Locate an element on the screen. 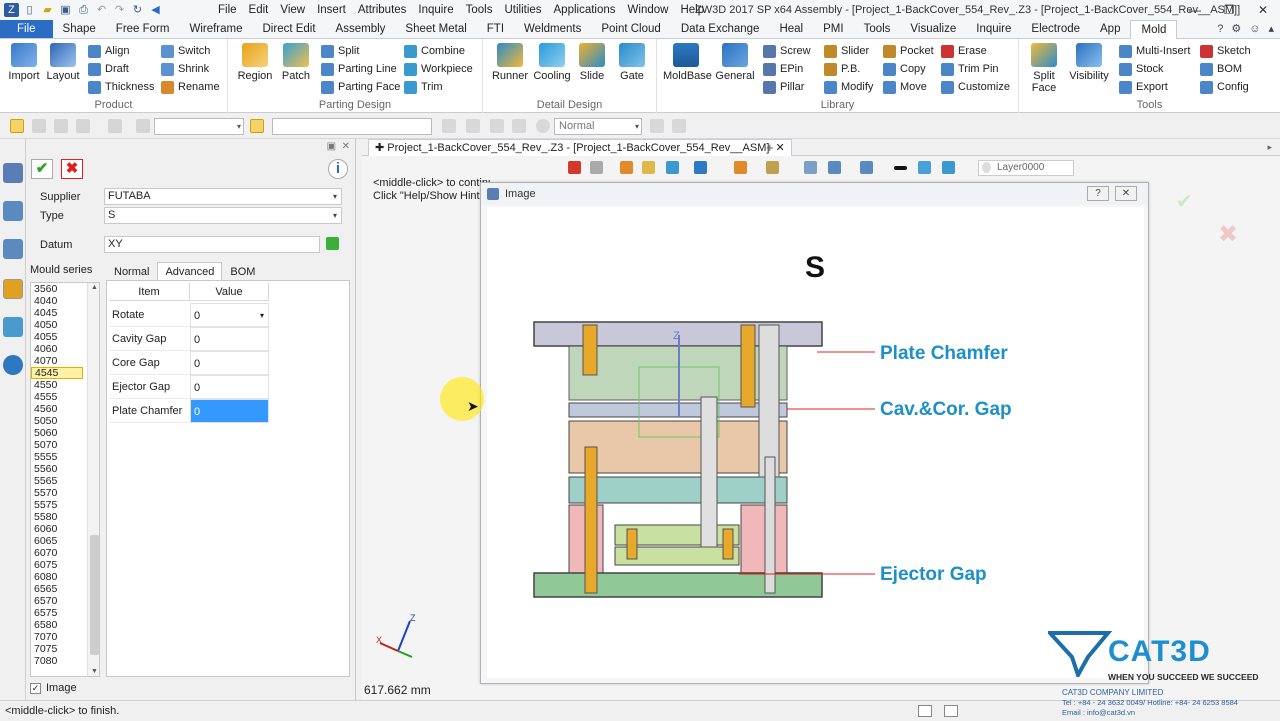  menu-inquire: Inquire is located at coordinates (435, 10).